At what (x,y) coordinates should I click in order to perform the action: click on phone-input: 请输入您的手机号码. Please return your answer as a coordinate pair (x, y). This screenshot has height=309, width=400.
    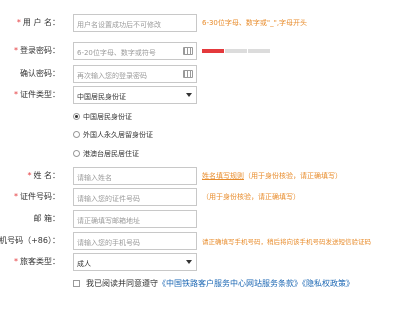
    Looking at the image, I should click on (135, 241).